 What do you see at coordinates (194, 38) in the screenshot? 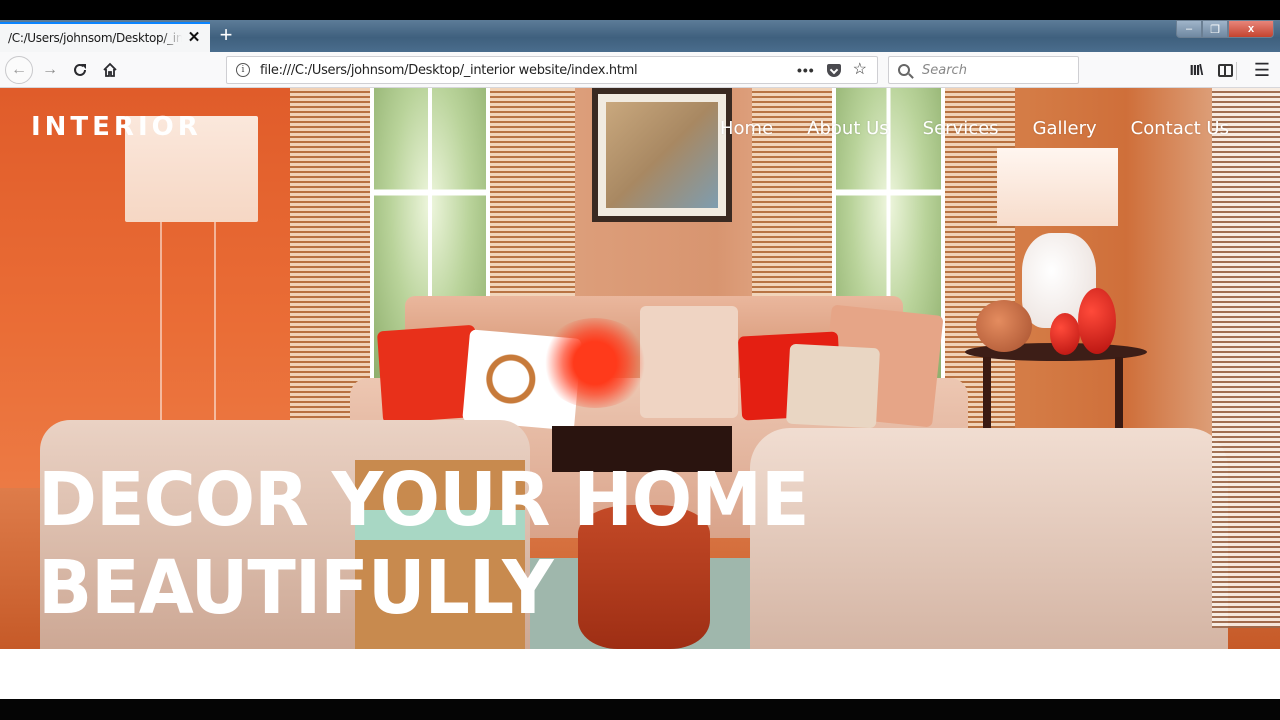
I see `close-icon: ✕` at bounding box center [194, 38].